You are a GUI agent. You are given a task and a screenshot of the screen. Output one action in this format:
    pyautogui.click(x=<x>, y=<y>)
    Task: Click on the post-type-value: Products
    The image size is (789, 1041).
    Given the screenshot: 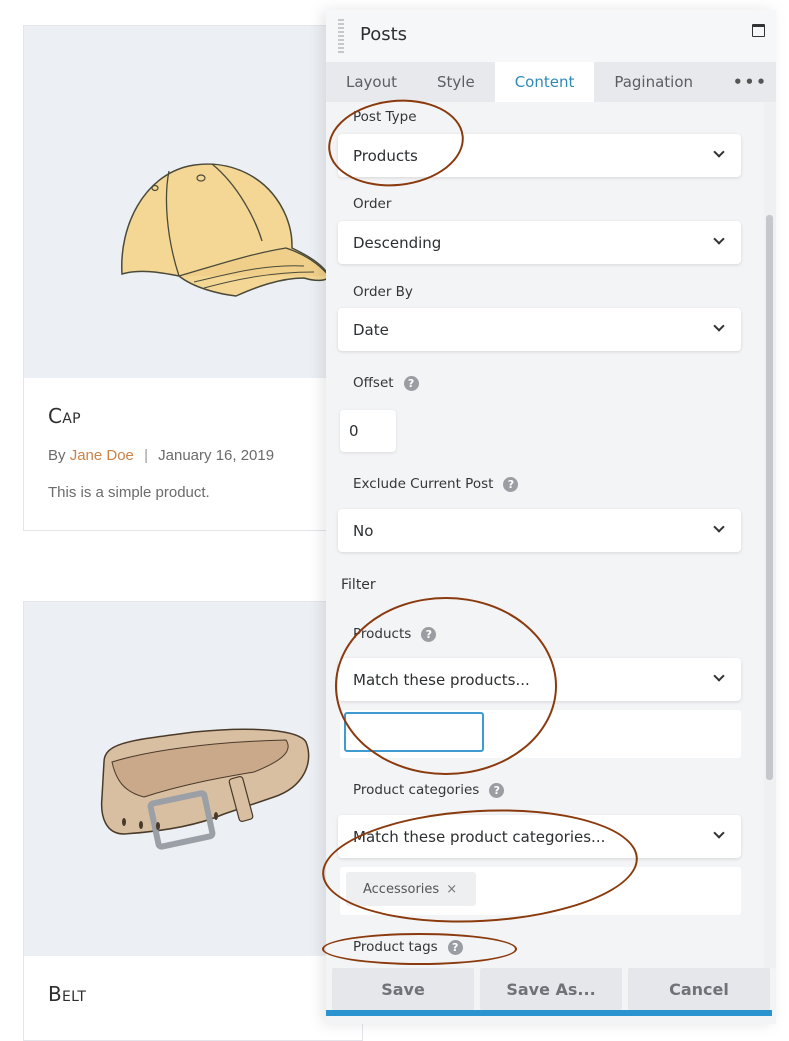 What is the action you would take?
    pyautogui.click(x=385, y=155)
    